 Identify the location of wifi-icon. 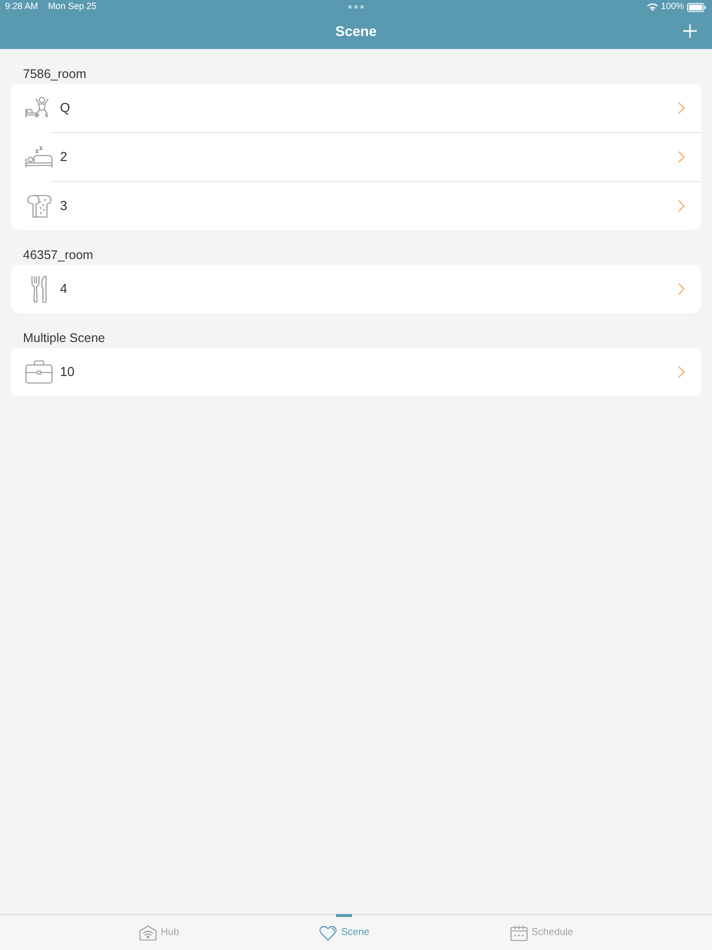
(652, 7).